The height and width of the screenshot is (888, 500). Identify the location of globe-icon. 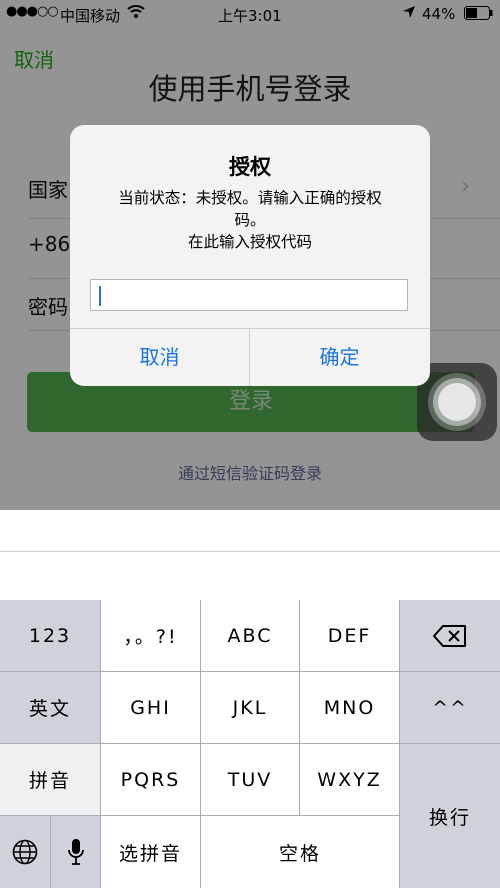
(25, 852).